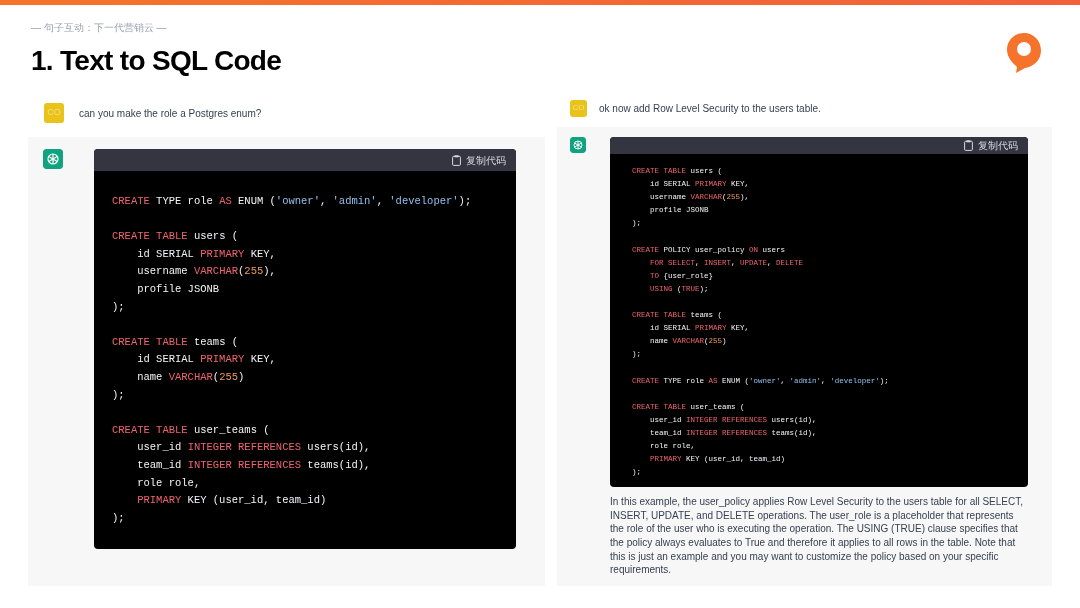 The height and width of the screenshot is (608, 1080). I want to click on code-line: user_id INTEGER REFERENCES users(id),, so click(254, 448).